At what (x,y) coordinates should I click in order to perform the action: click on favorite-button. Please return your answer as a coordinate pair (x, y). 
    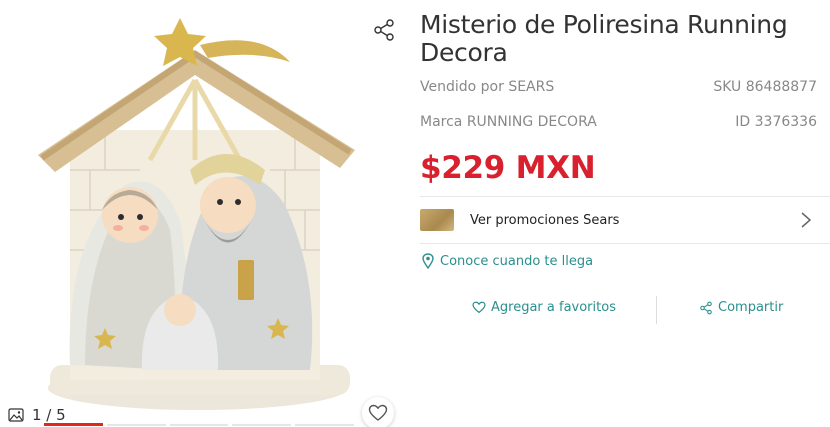
    Looking at the image, I should click on (378, 412).